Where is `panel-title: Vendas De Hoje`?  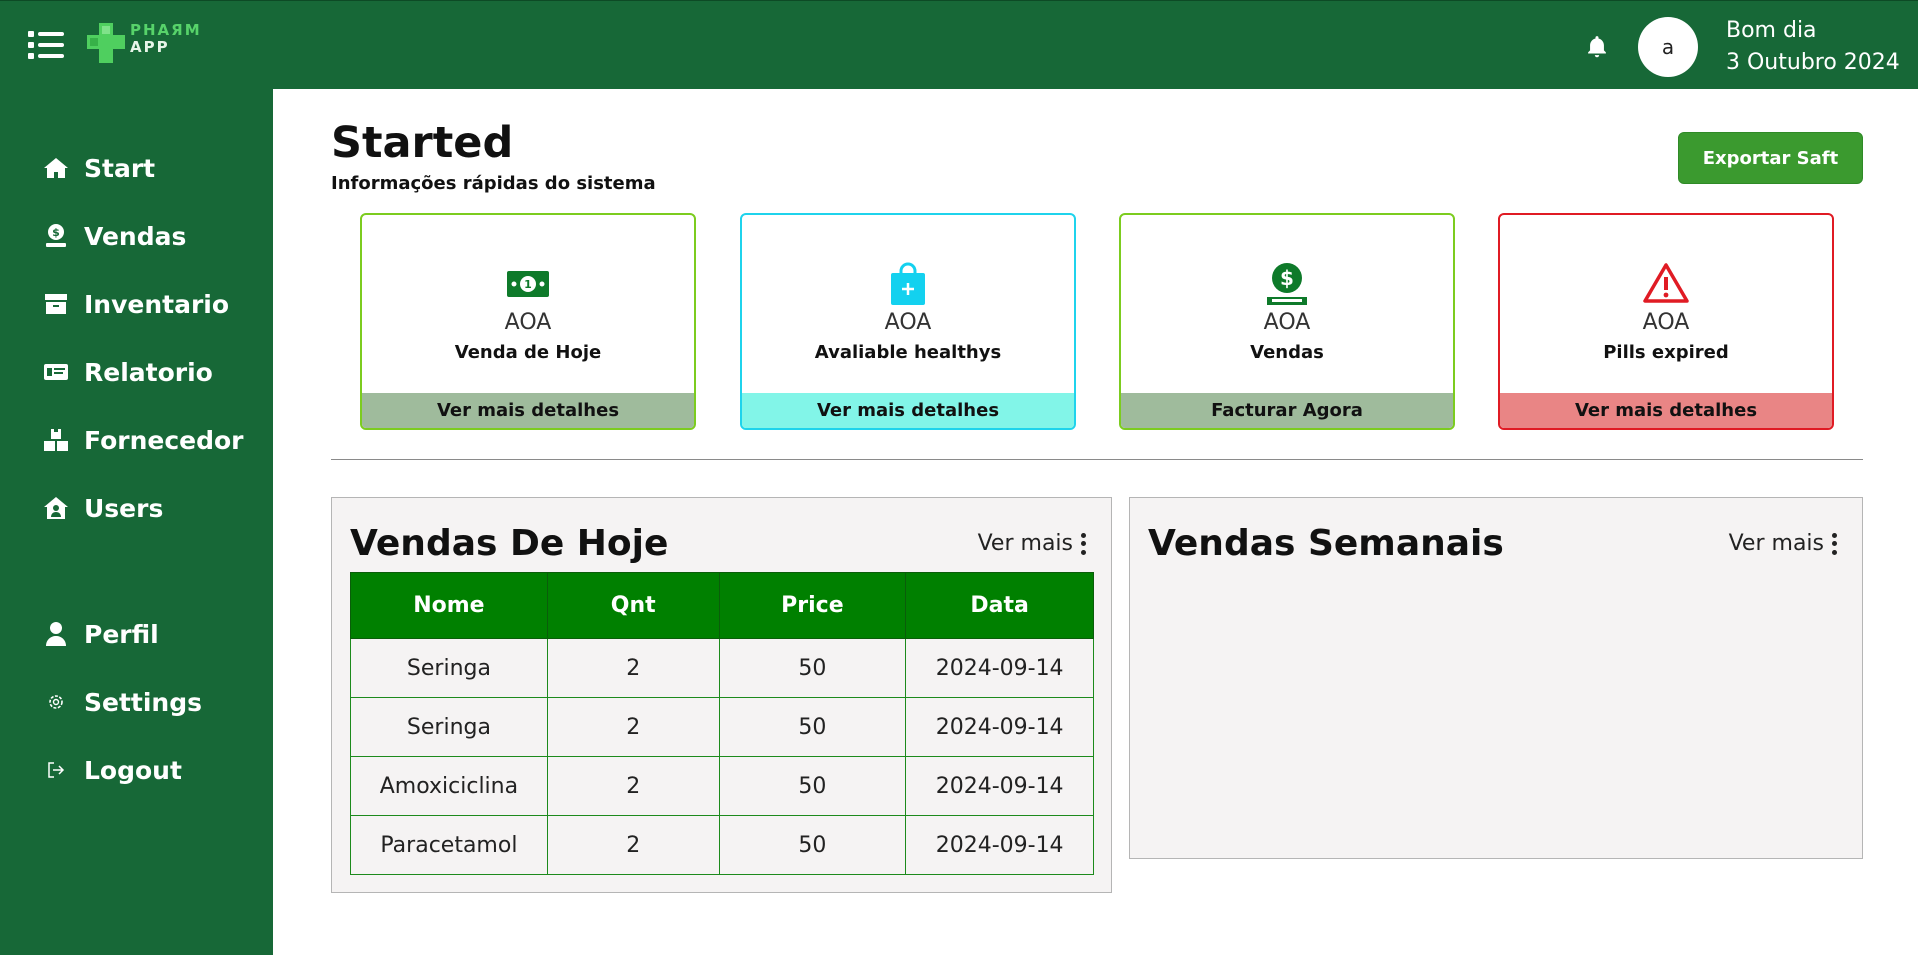 panel-title: Vendas De Hoje is located at coordinates (509, 543).